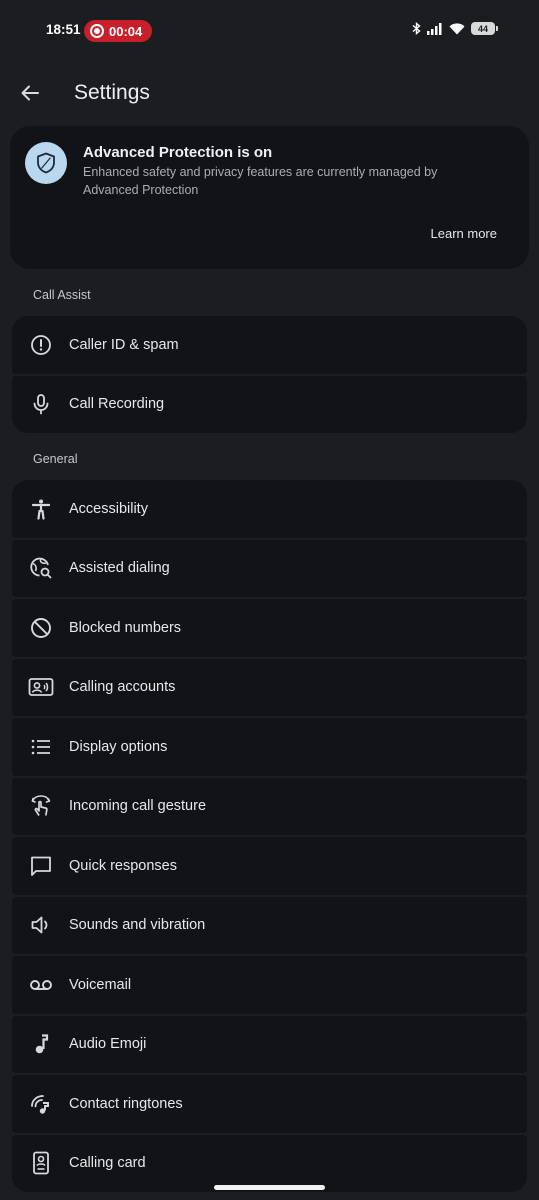 The width and height of the screenshot is (539, 1200). Describe the element at coordinates (269, 985) in the screenshot. I see `settings-item-voicemail: Voicemail` at that location.